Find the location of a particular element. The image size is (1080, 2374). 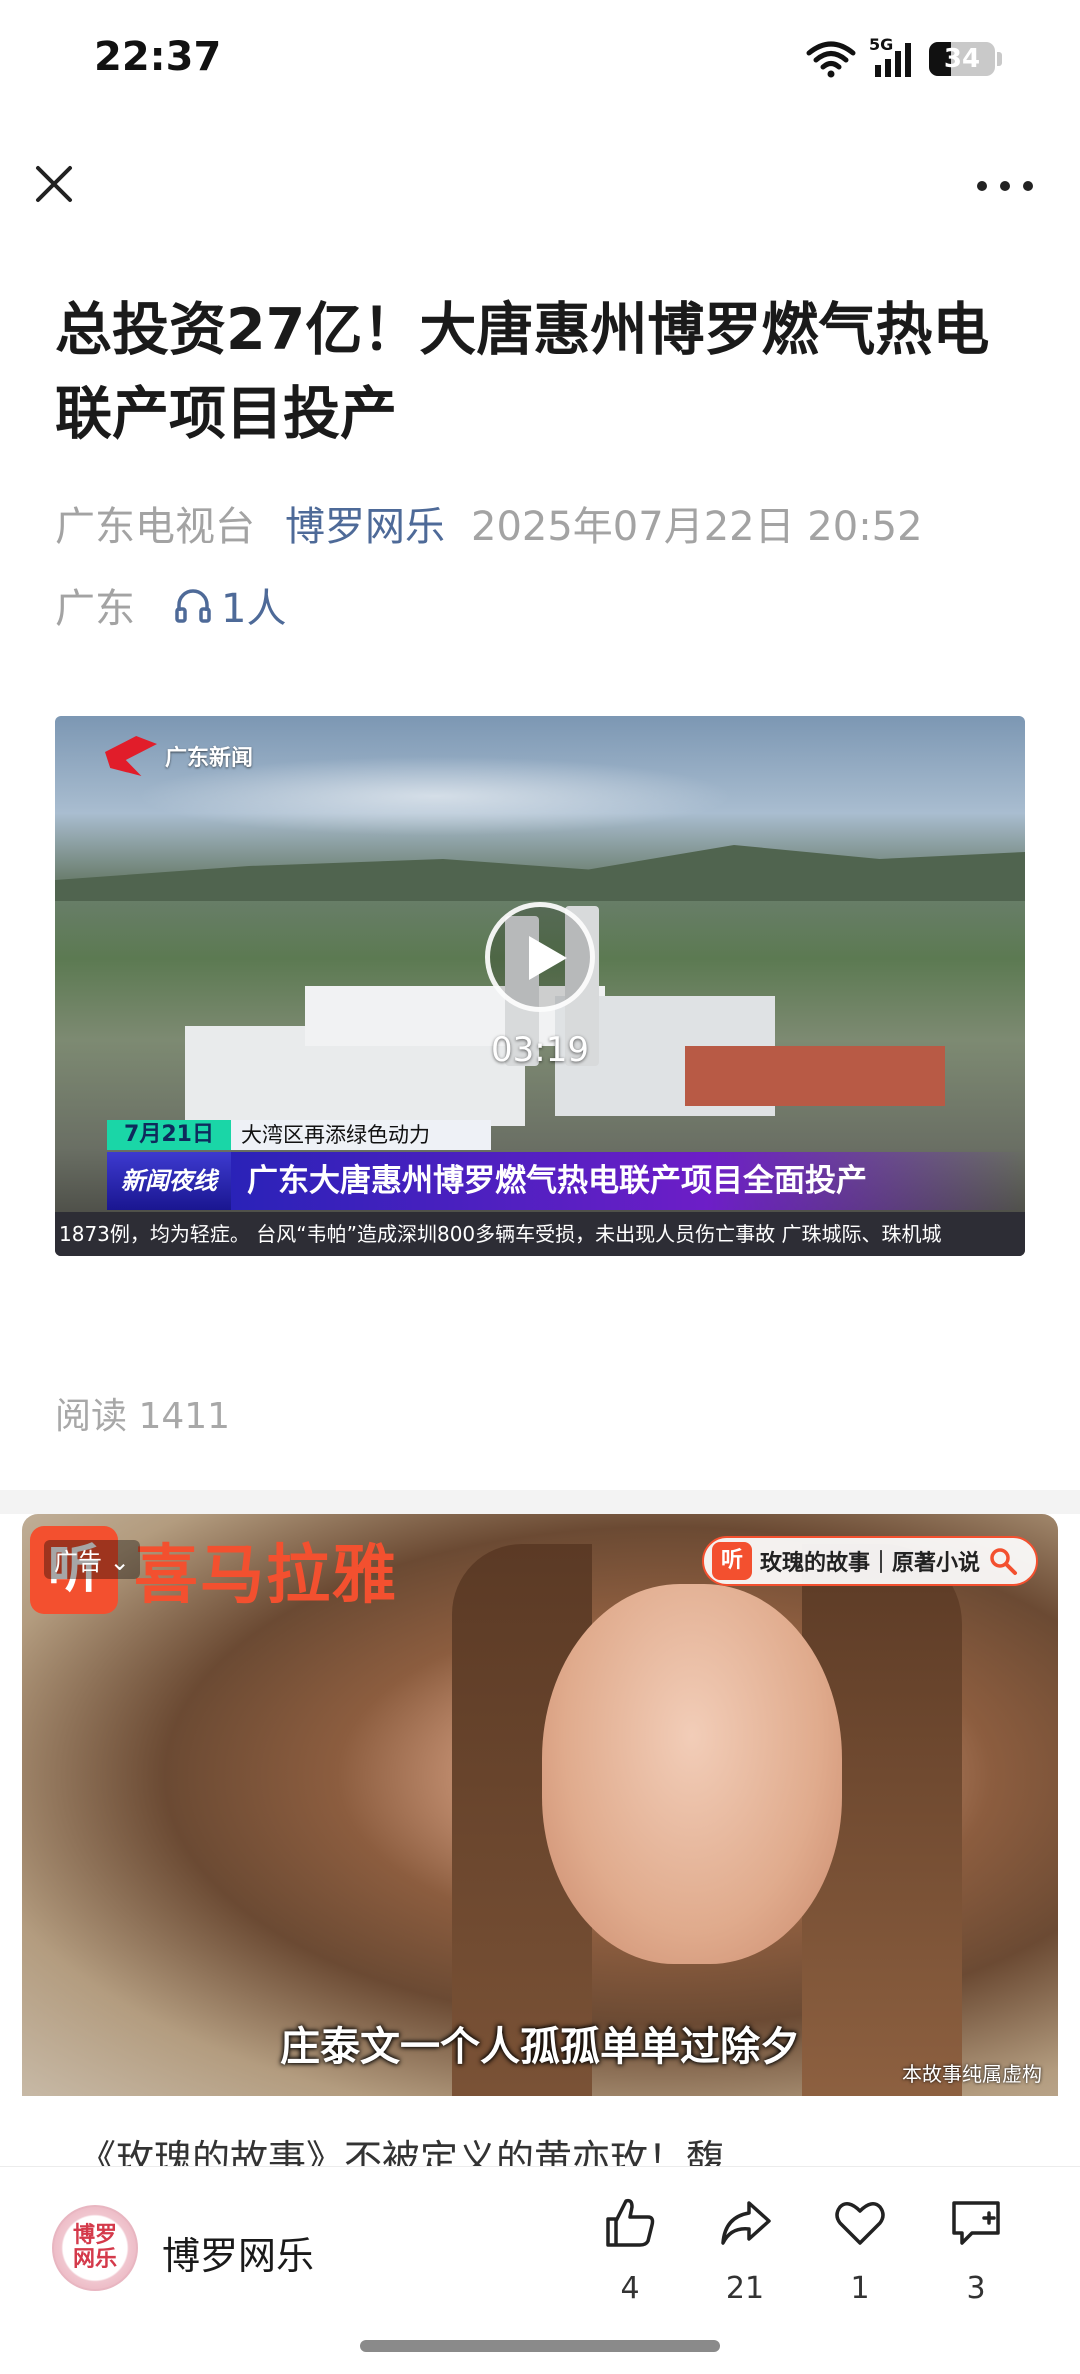

read-count: 阅读 1411 is located at coordinates (143, 1416).